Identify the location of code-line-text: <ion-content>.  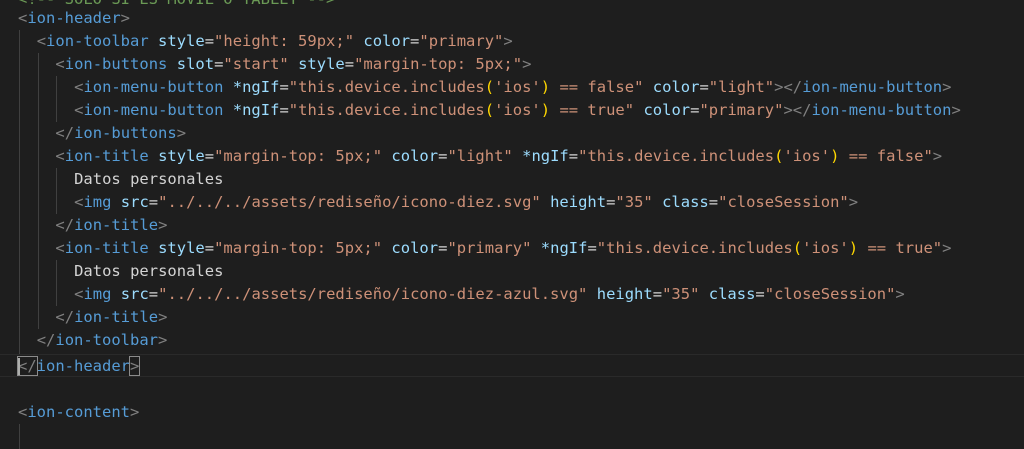
(78, 412).